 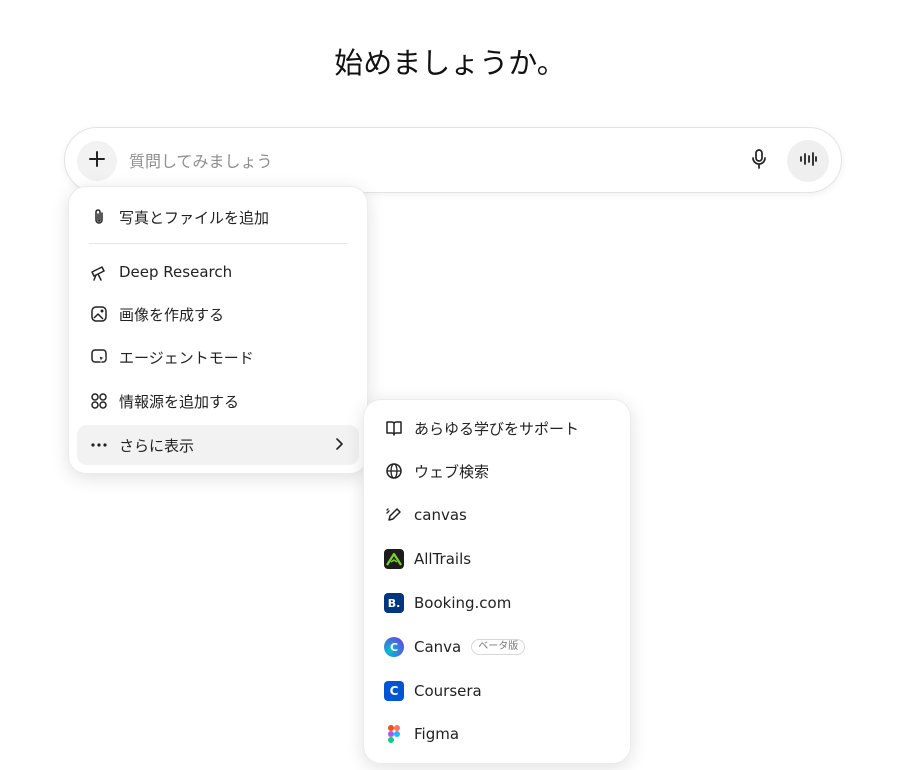 I want to click on agent-cursor-icon, so click(x=99, y=357).